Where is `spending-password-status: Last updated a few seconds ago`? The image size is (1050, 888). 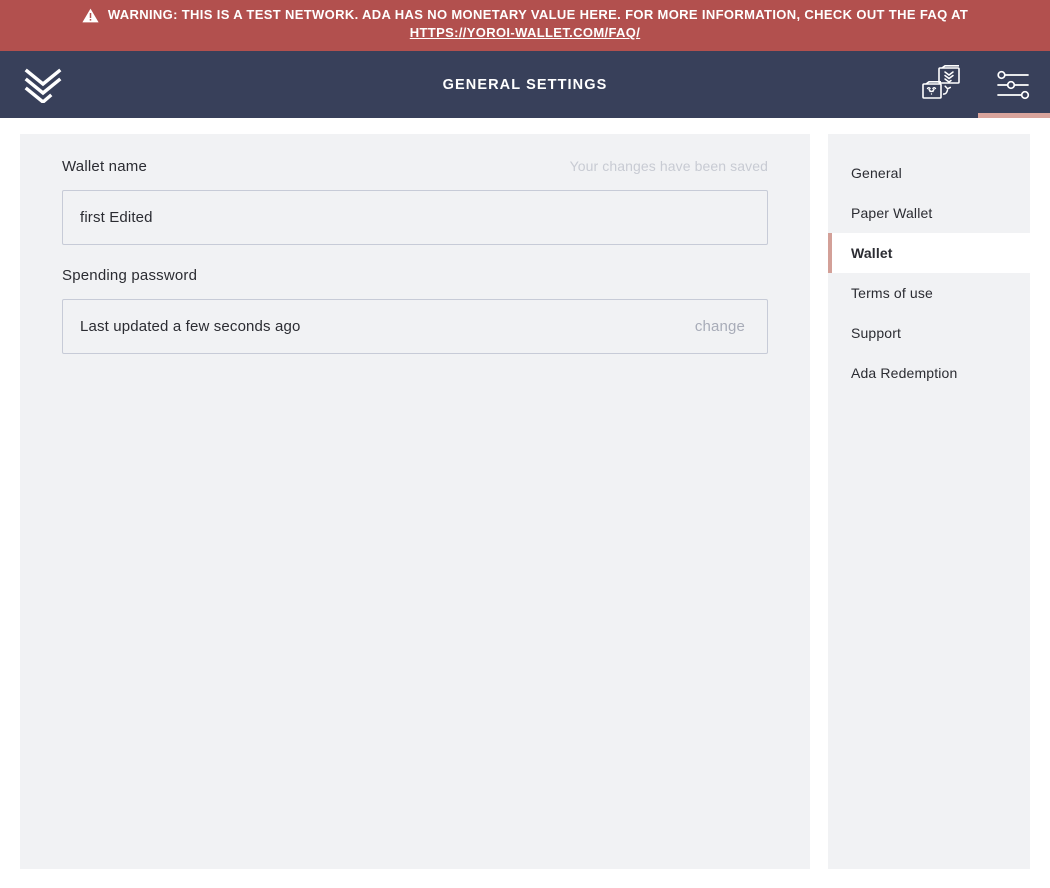
spending-password-status: Last updated a few seconds ago is located at coordinates (190, 326).